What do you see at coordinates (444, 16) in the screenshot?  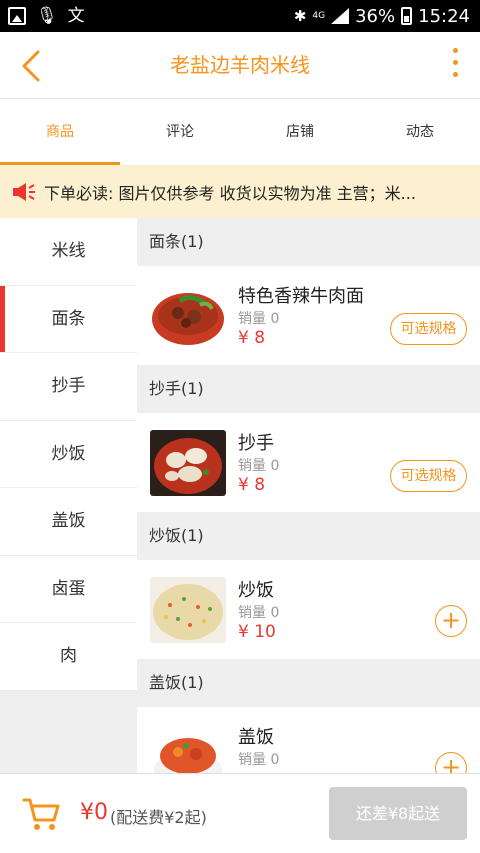 I see `clock: 15:24` at bounding box center [444, 16].